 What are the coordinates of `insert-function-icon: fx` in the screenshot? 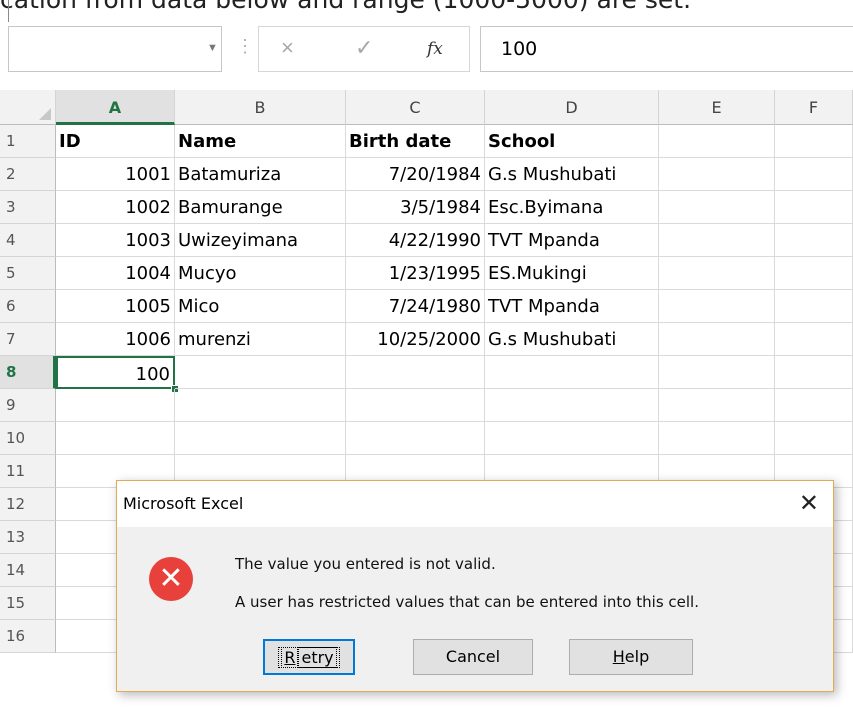 It's located at (435, 49).